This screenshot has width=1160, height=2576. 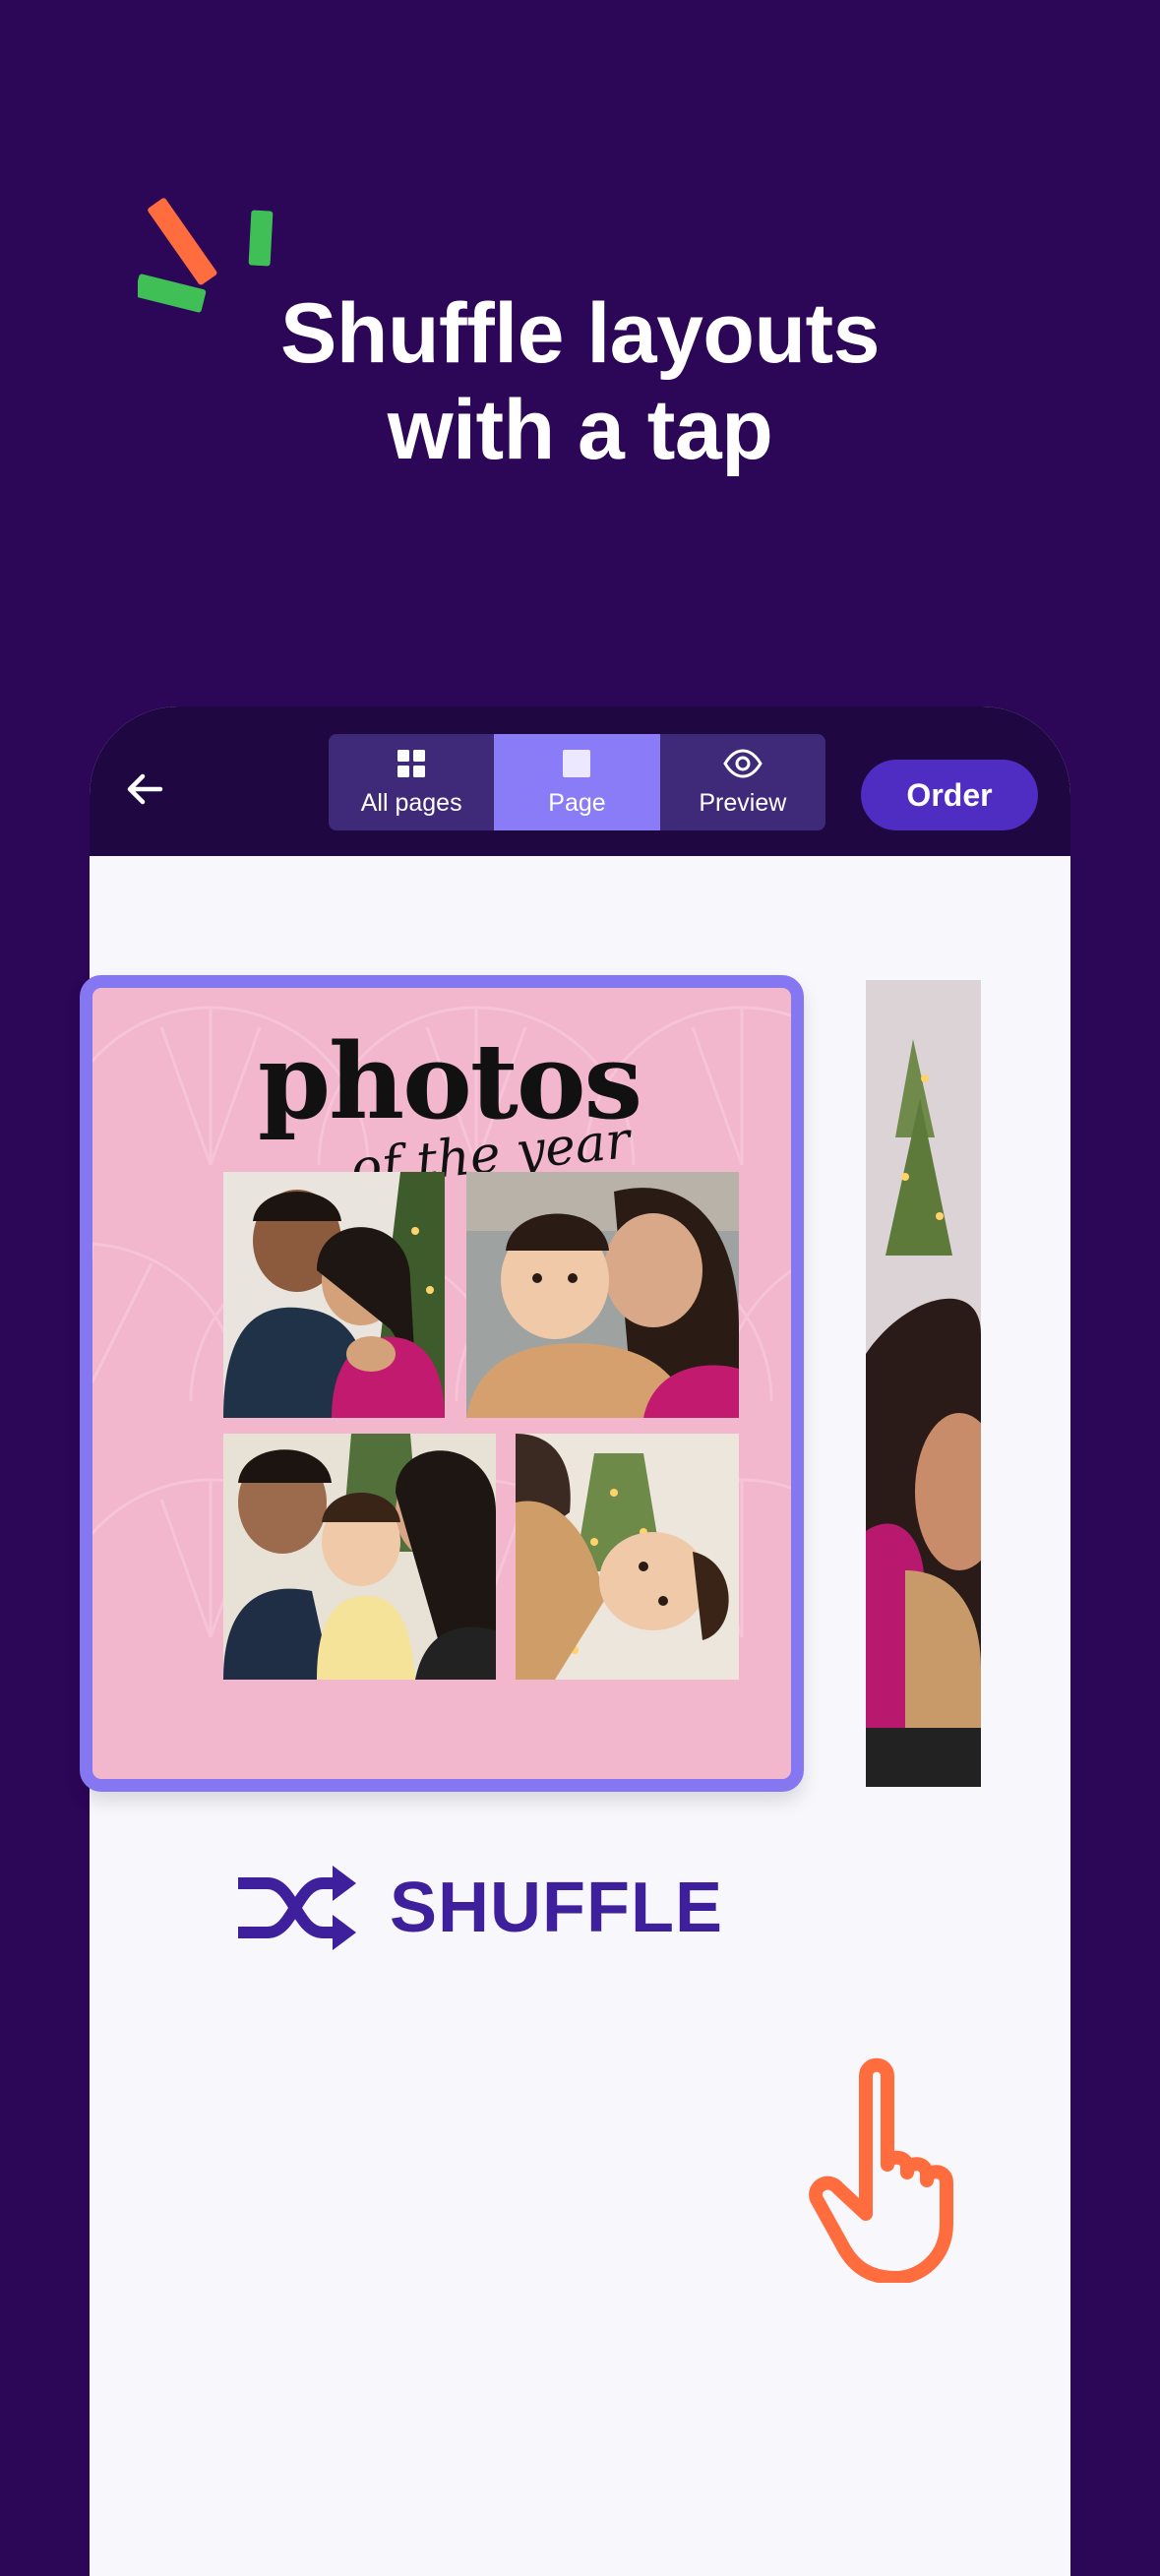 What do you see at coordinates (580, 333) in the screenshot?
I see `headline-line-1: Shuffle layouts` at bounding box center [580, 333].